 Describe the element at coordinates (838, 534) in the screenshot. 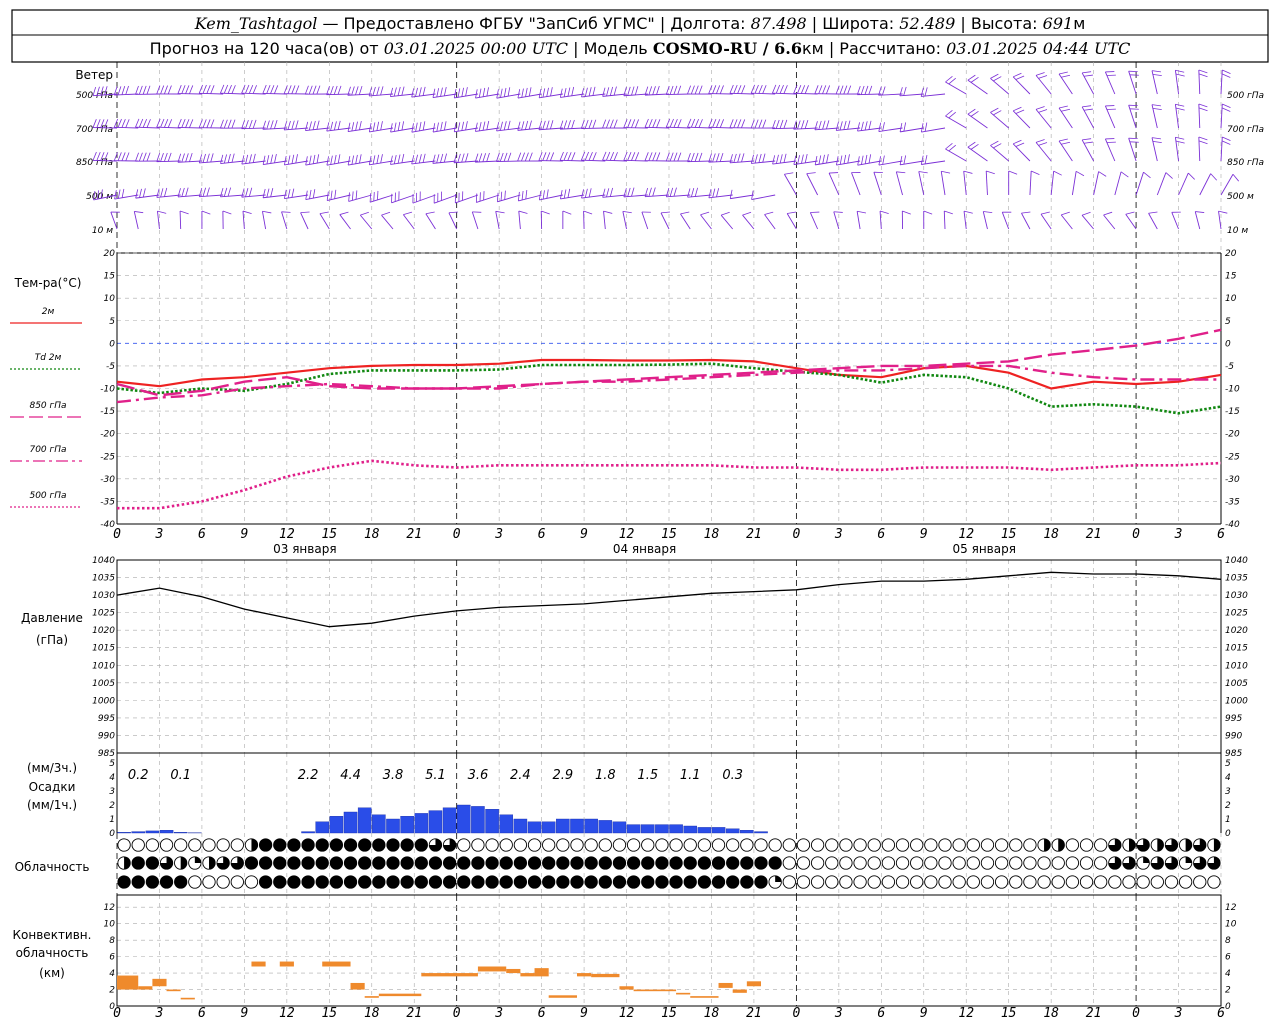

I see `temp-xtick: 3` at that location.